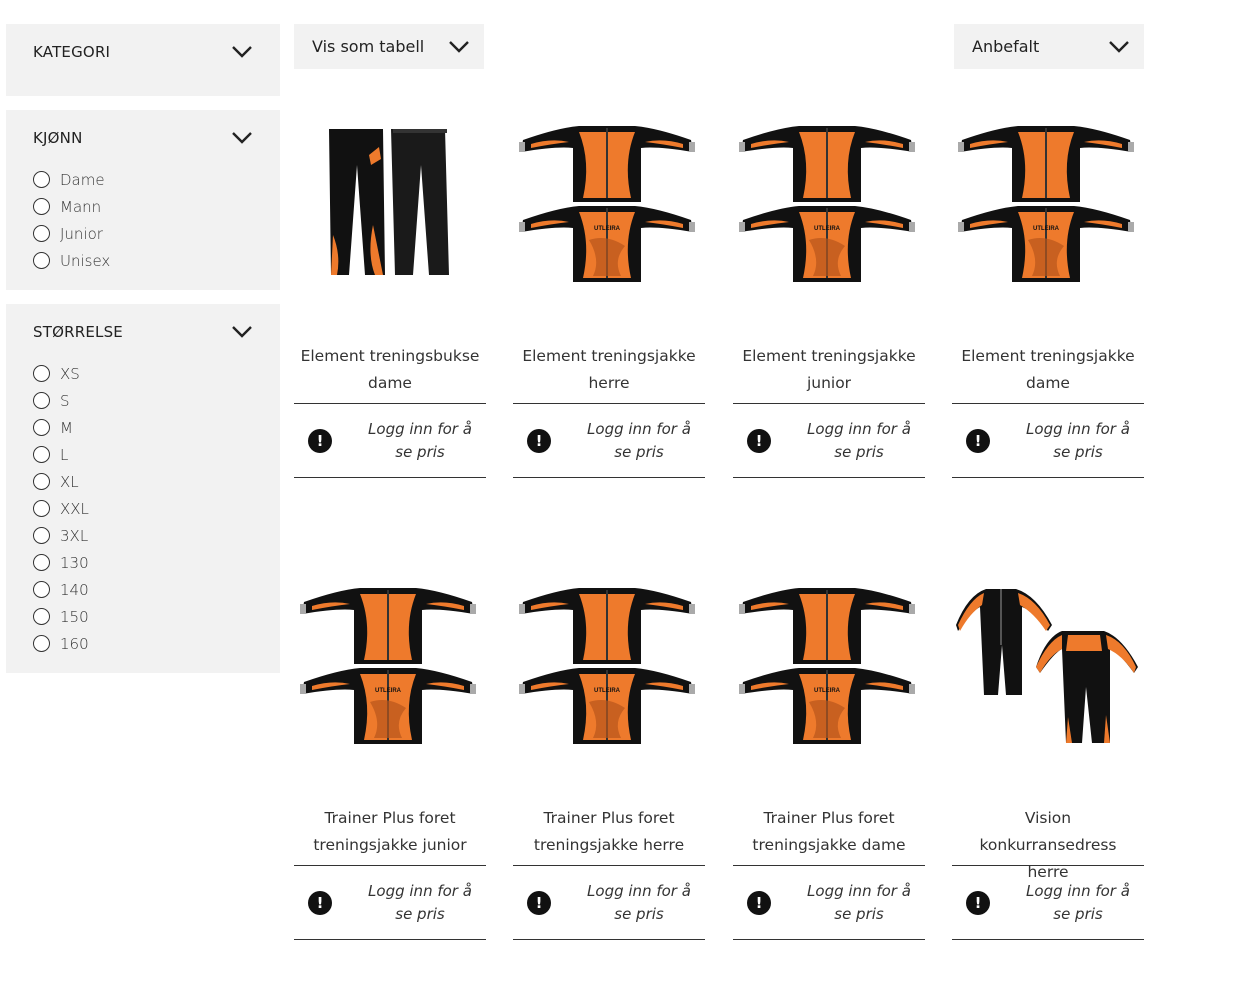  I want to click on product-name: Element treningsbukse dame, so click(390, 373).